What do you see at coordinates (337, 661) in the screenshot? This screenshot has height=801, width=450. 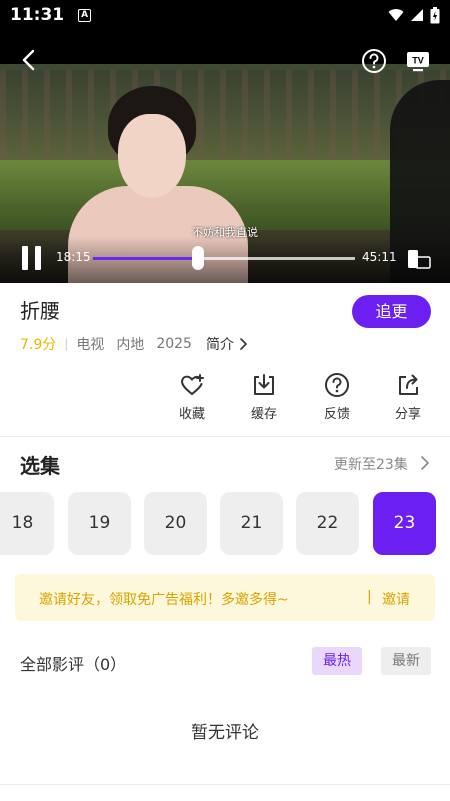 I see `sort-hot-tab: 最热` at bounding box center [337, 661].